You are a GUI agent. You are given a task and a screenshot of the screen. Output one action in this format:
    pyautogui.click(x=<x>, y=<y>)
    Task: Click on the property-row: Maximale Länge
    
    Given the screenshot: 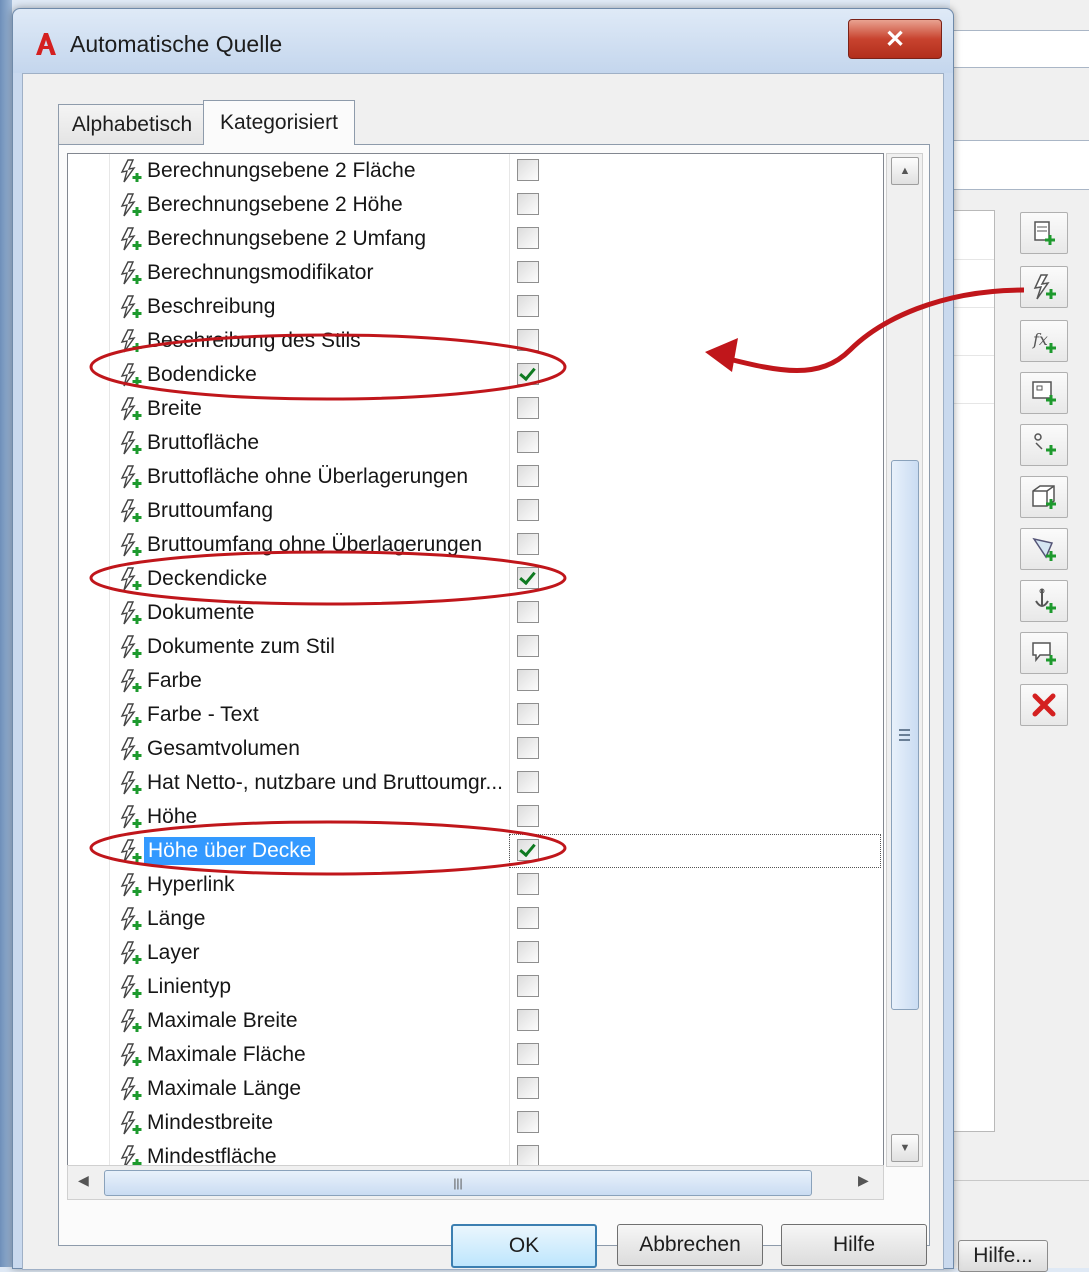 What is the action you would take?
    pyautogui.click(x=475, y=1089)
    